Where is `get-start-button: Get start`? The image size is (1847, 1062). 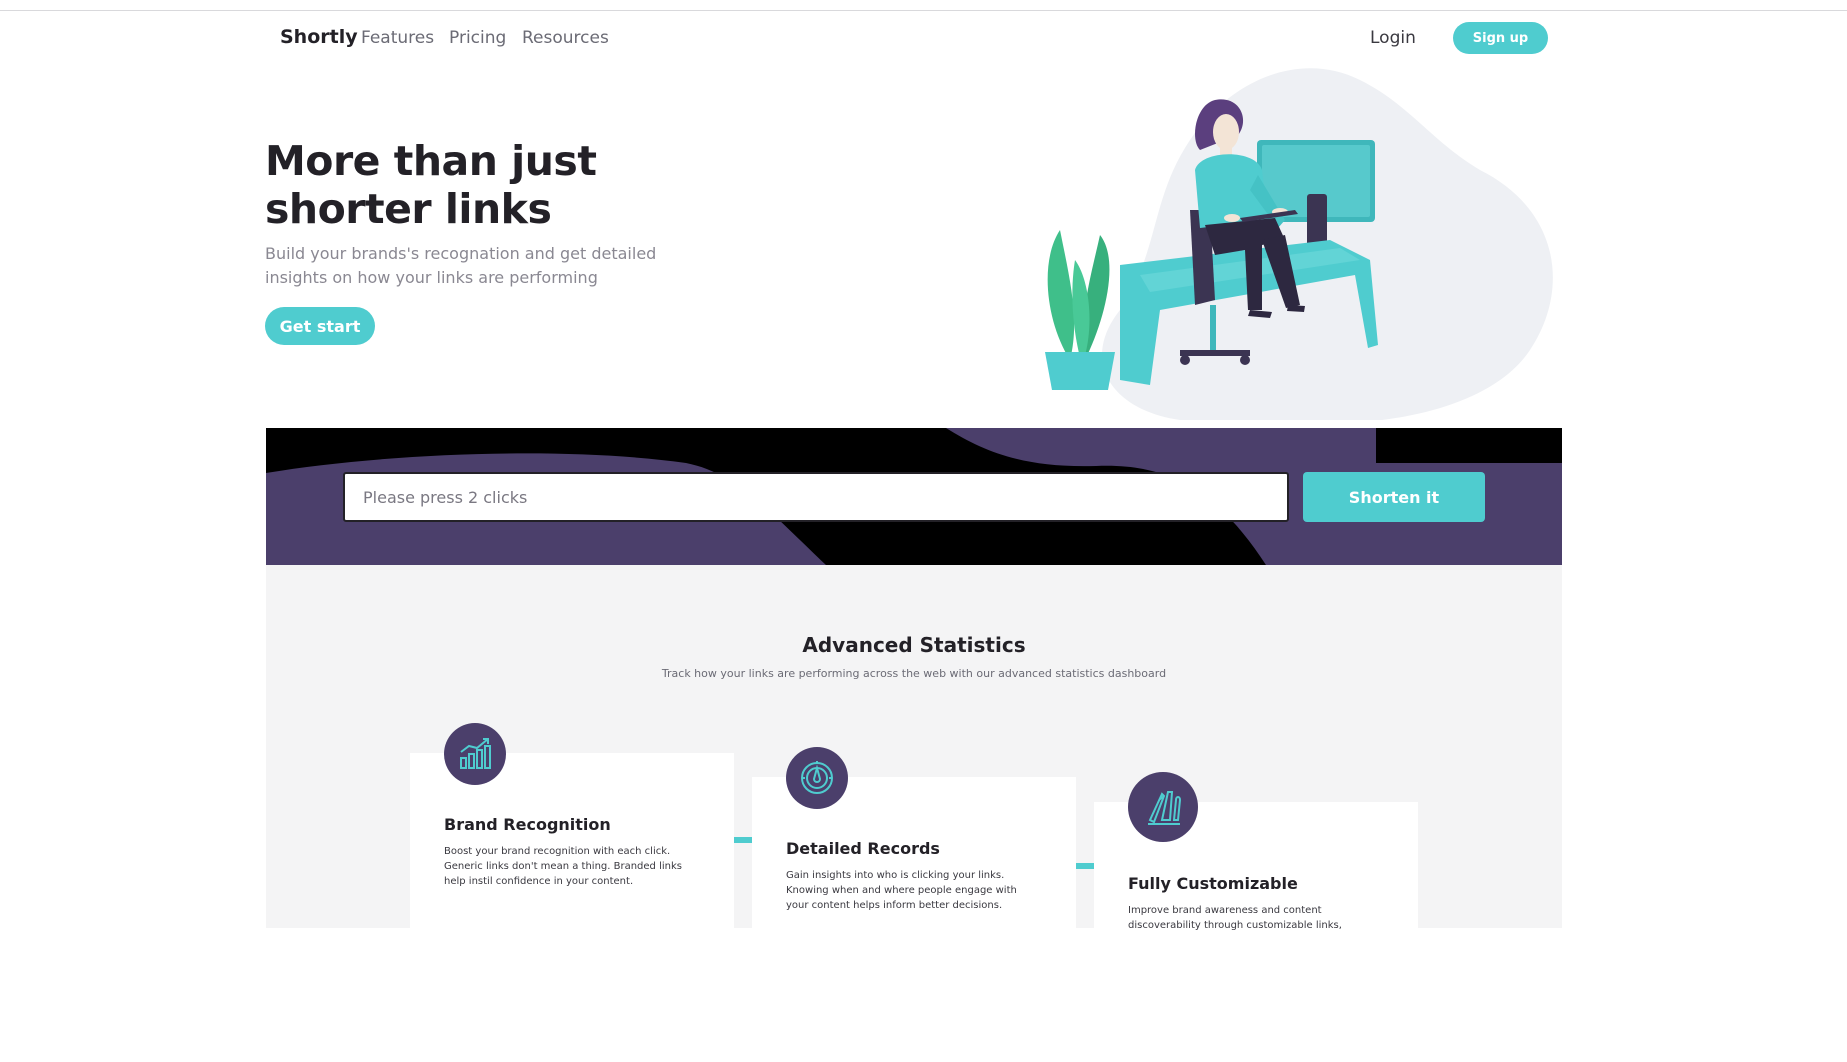
get-start-button: Get start is located at coordinates (320, 326).